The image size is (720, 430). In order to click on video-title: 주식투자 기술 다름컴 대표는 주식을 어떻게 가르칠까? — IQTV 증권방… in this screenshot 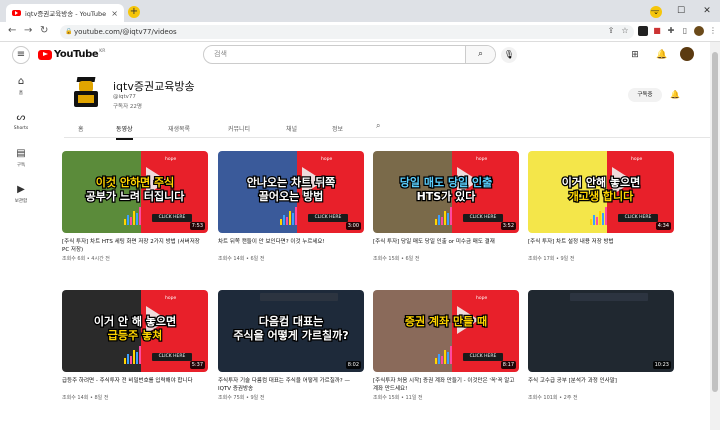, I will do `click(291, 385)`.